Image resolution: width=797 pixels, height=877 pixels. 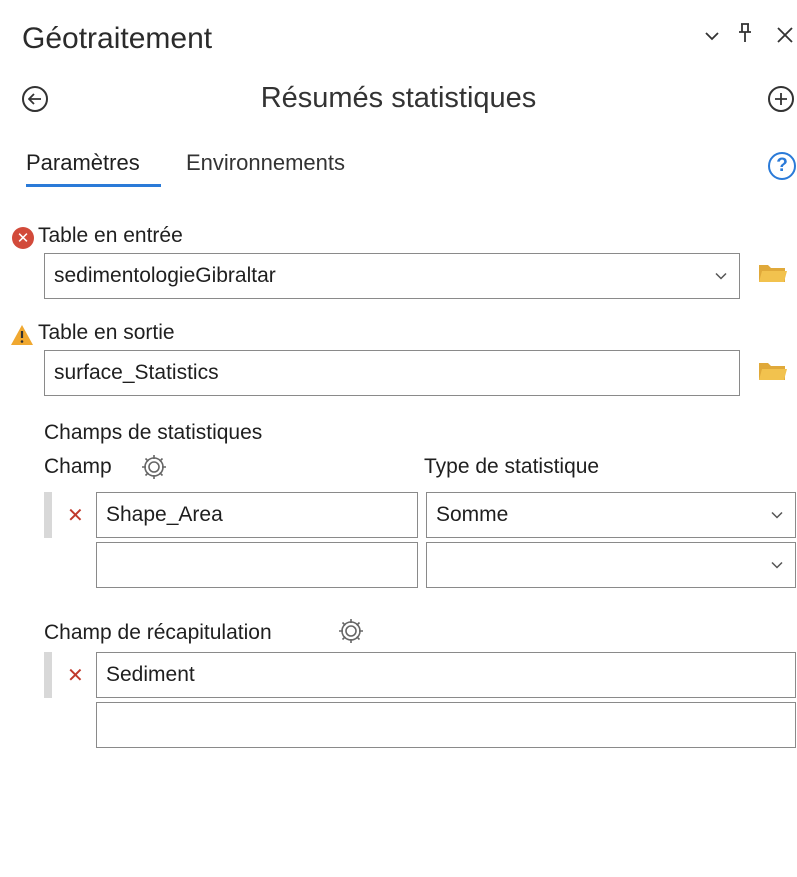 I want to click on add-button, so click(x=781, y=99).